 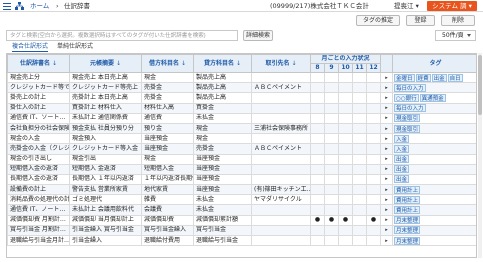 What do you see at coordinates (38, 169) in the screenshot?
I see `row-name-cell: 短期借入金の返済` at bounding box center [38, 169].